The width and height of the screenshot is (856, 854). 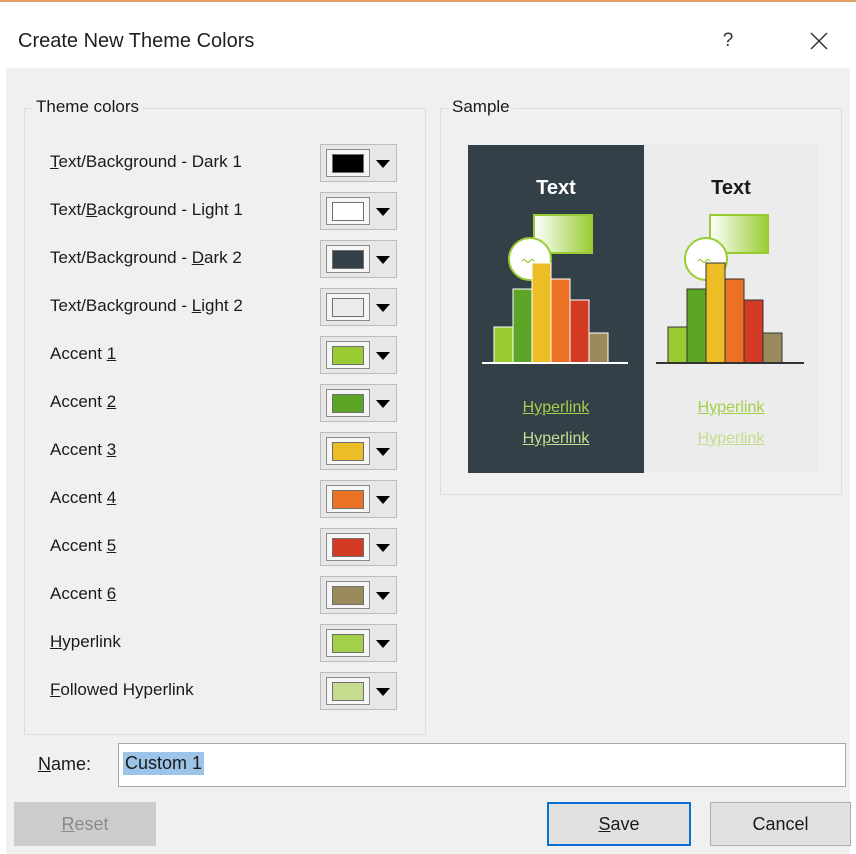 I want to click on reset-button: Reset, so click(x=85, y=824).